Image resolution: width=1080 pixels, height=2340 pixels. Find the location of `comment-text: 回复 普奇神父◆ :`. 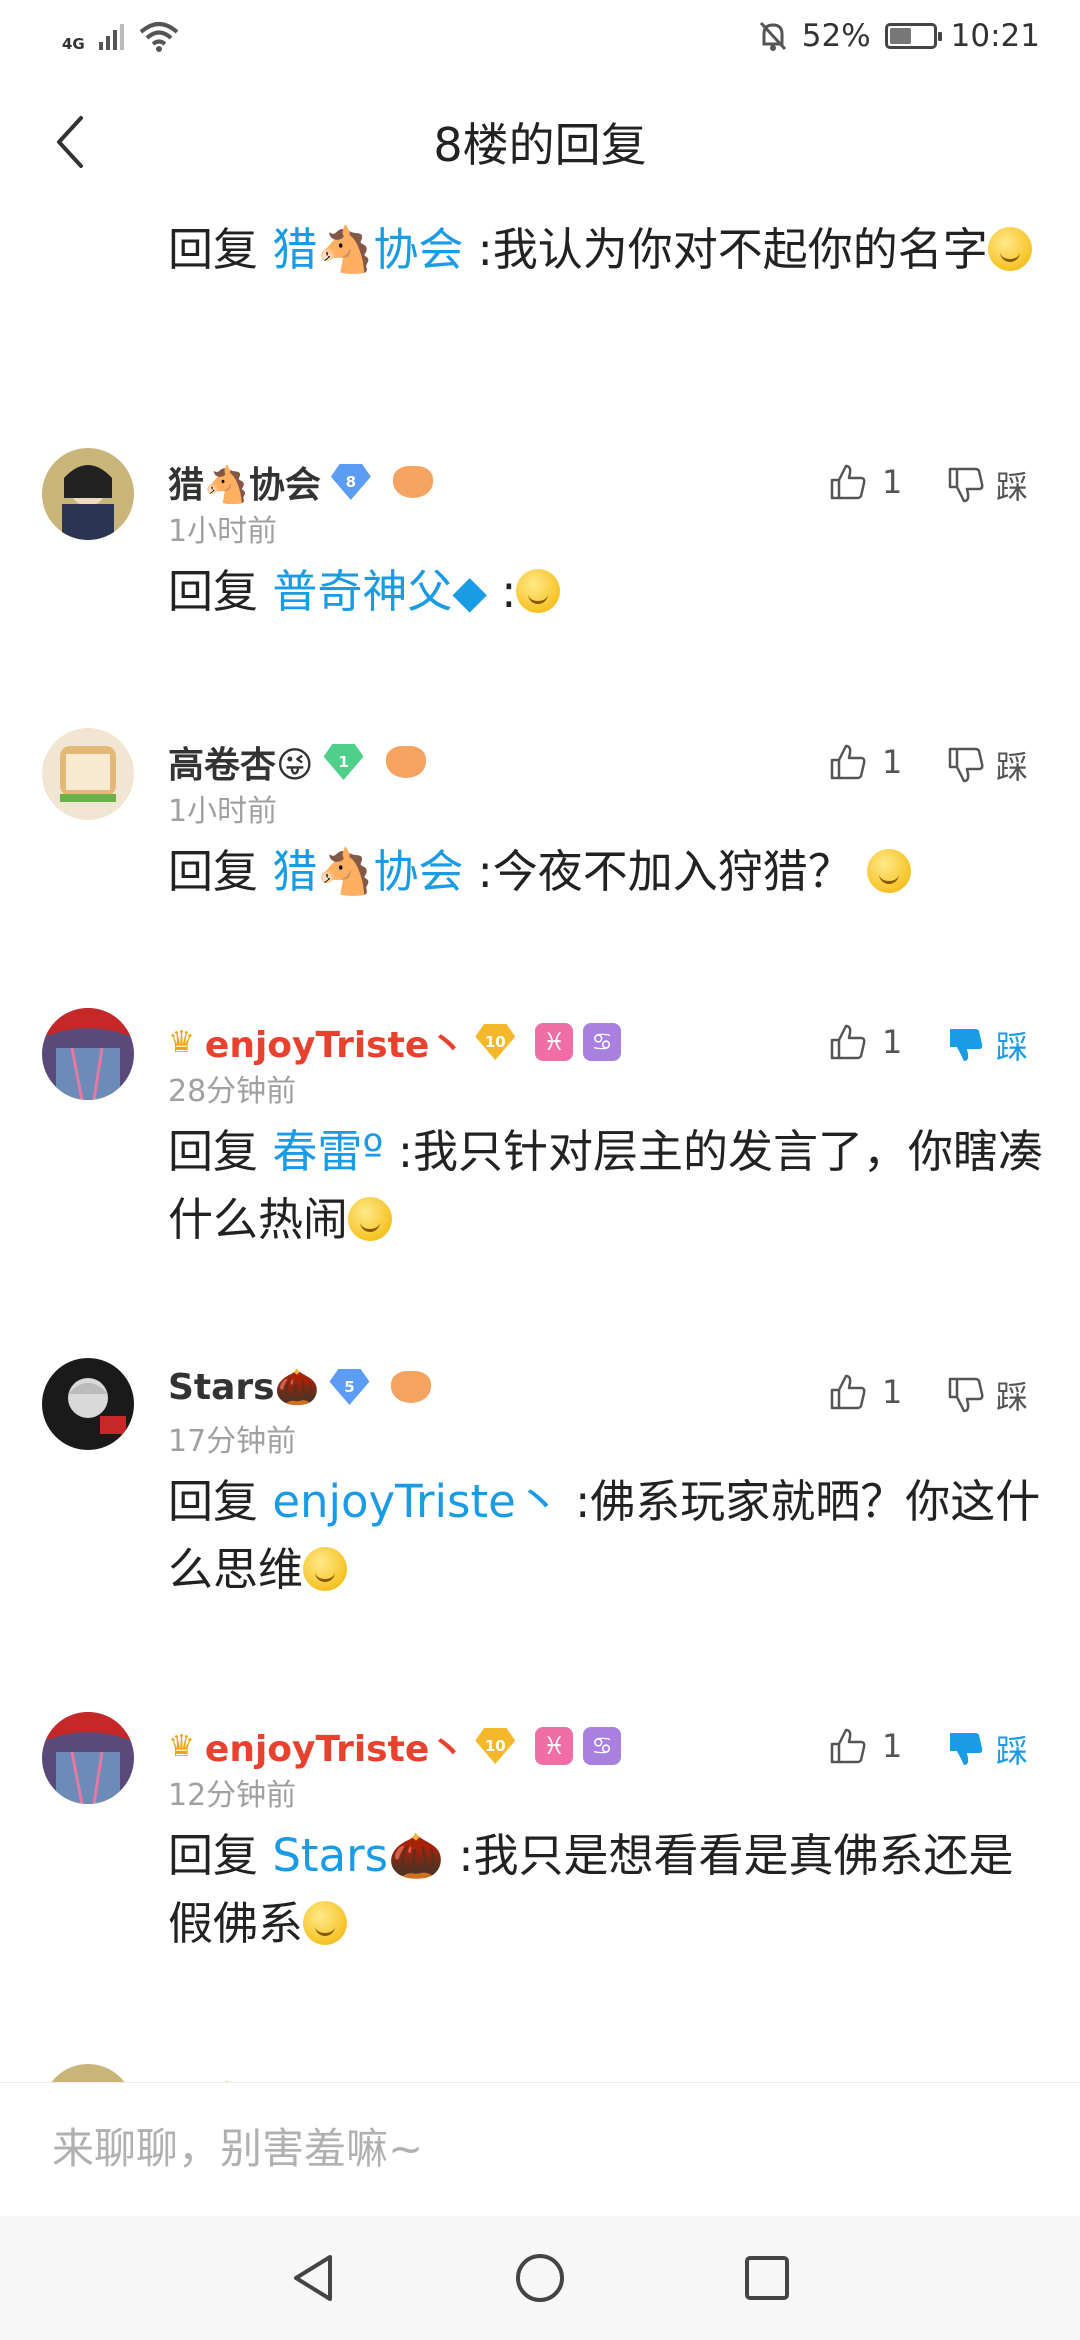

comment-text: 回复 普奇神父◆ : is located at coordinates (608, 592).